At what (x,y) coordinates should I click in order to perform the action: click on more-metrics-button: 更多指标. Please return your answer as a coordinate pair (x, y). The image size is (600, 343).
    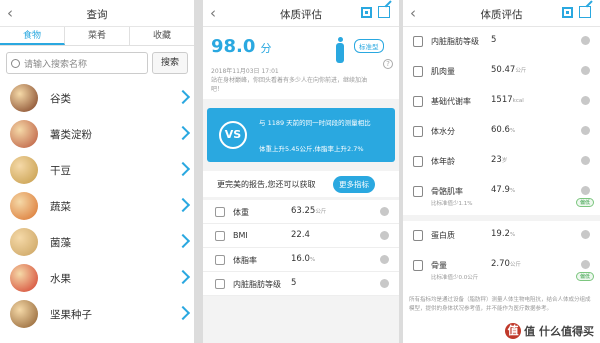
    Looking at the image, I should click on (354, 184).